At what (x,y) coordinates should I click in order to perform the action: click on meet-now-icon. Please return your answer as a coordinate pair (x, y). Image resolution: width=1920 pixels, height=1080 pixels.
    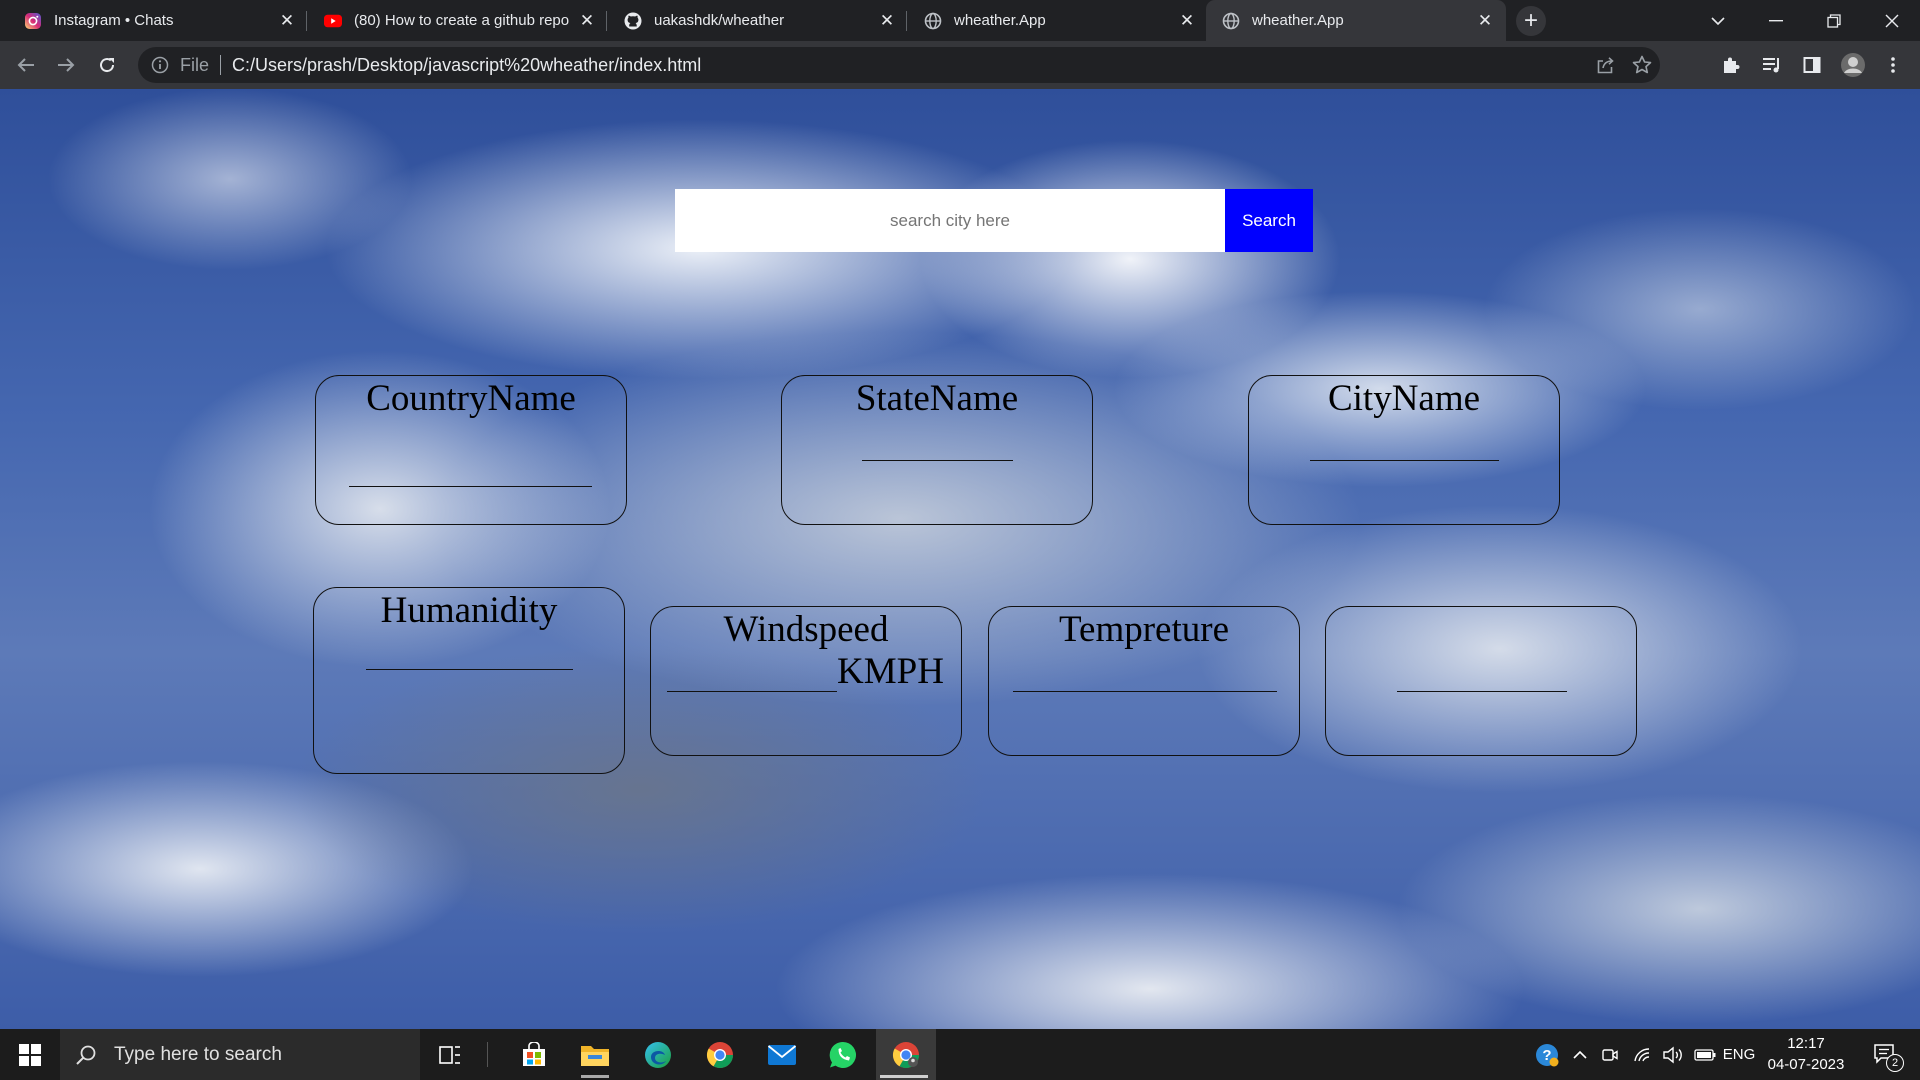
    Looking at the image, I should click on (1610, 1054).